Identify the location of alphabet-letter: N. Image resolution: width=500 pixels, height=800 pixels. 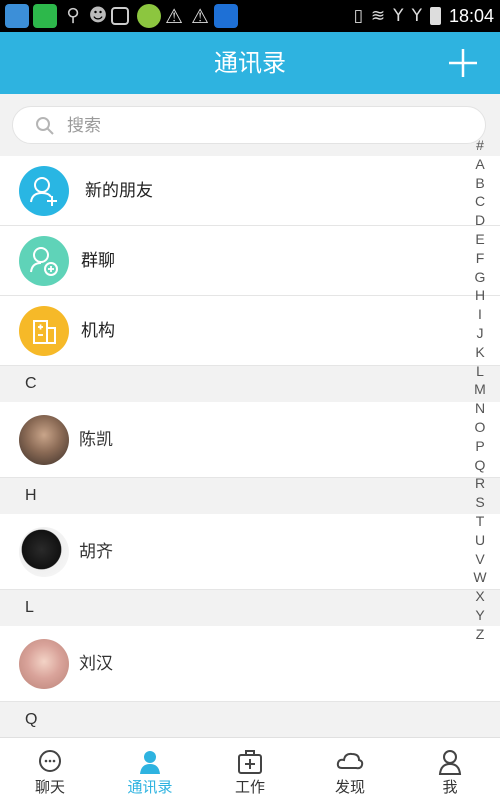
(480, 408).